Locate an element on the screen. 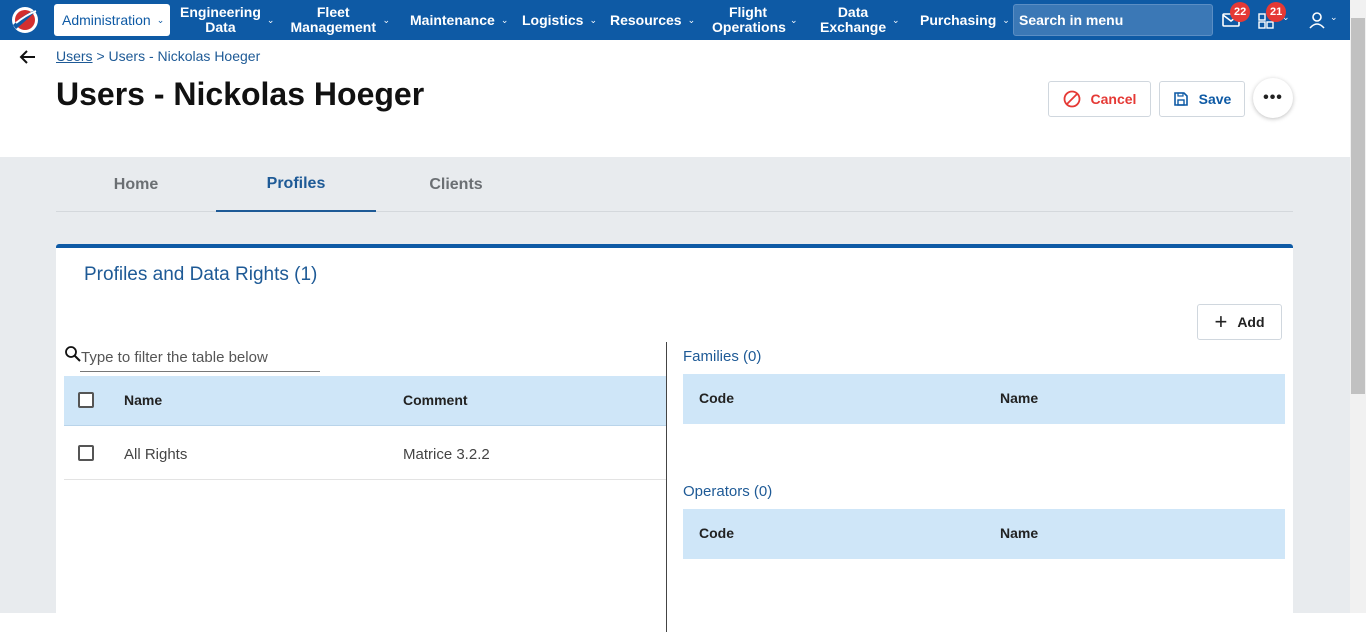  nav-purchasing: Purchasing ⌄ is located at coordinates (965, 20).